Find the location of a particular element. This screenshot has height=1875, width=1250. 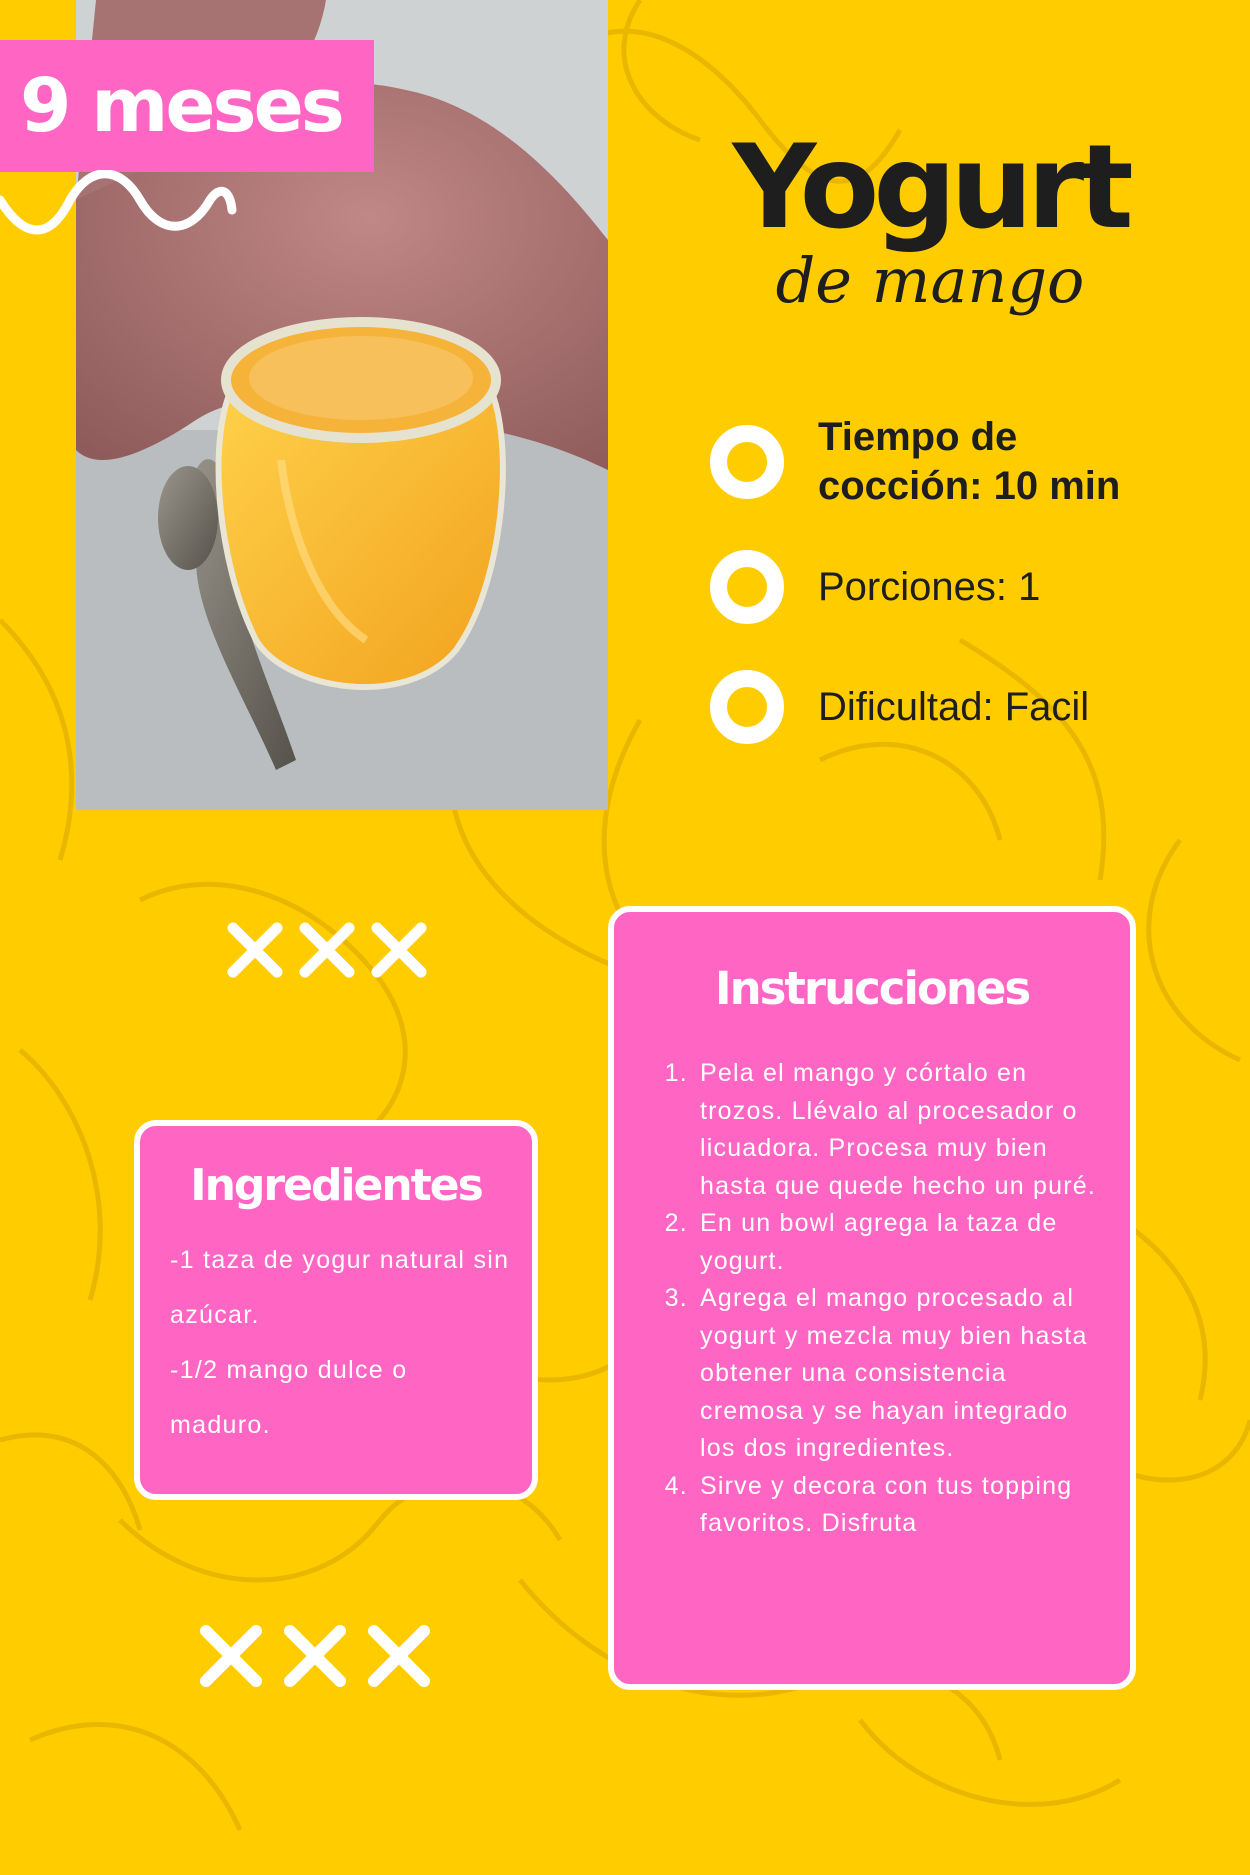

age-badge: 9 meses is located at coordinates (187, 106).